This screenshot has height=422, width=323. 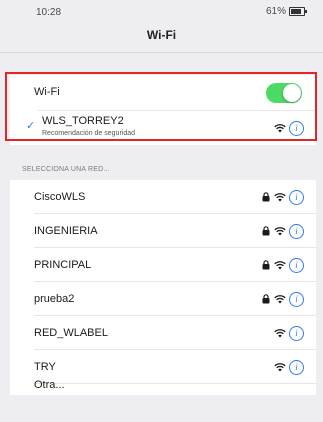 I want to click on network-name: TRY, so click(x=45, y=367).